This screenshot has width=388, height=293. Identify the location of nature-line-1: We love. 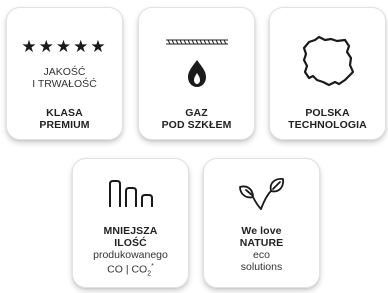
(261, 231).